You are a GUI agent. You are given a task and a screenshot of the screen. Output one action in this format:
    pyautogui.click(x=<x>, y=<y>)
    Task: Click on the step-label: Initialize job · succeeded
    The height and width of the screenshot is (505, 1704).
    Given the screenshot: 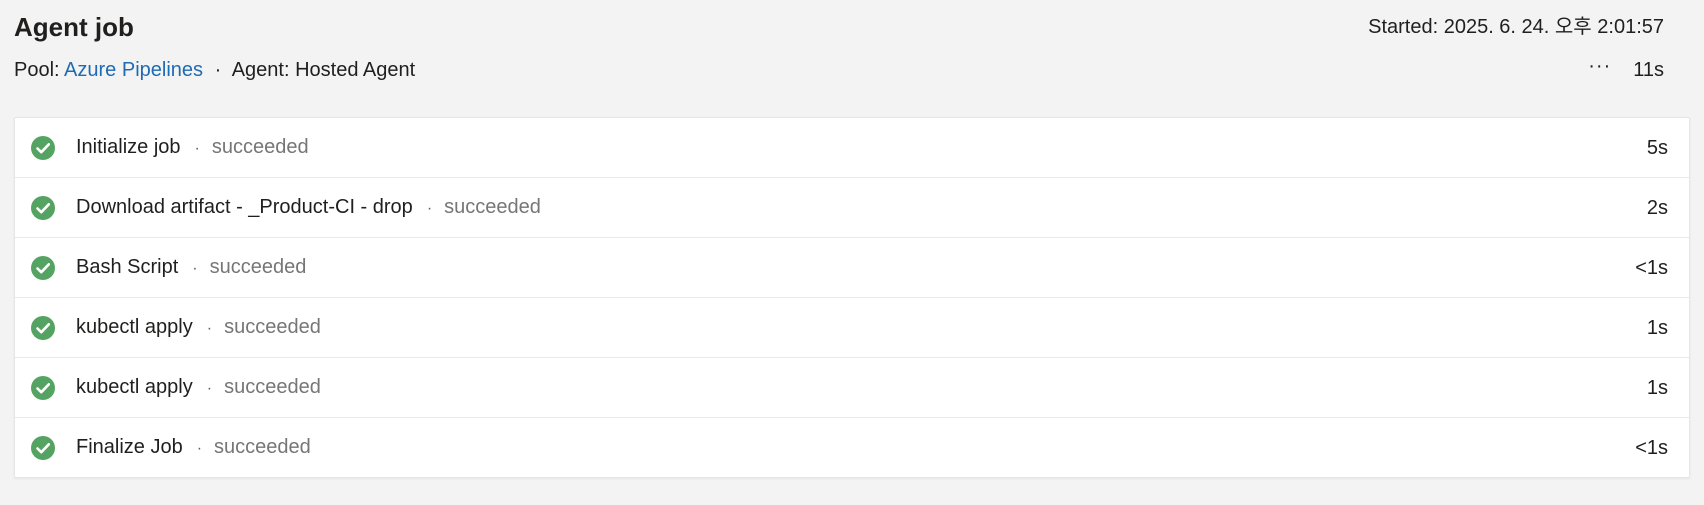 What is the action you would take?
    pyautogui.click(x=192, y=148)
    